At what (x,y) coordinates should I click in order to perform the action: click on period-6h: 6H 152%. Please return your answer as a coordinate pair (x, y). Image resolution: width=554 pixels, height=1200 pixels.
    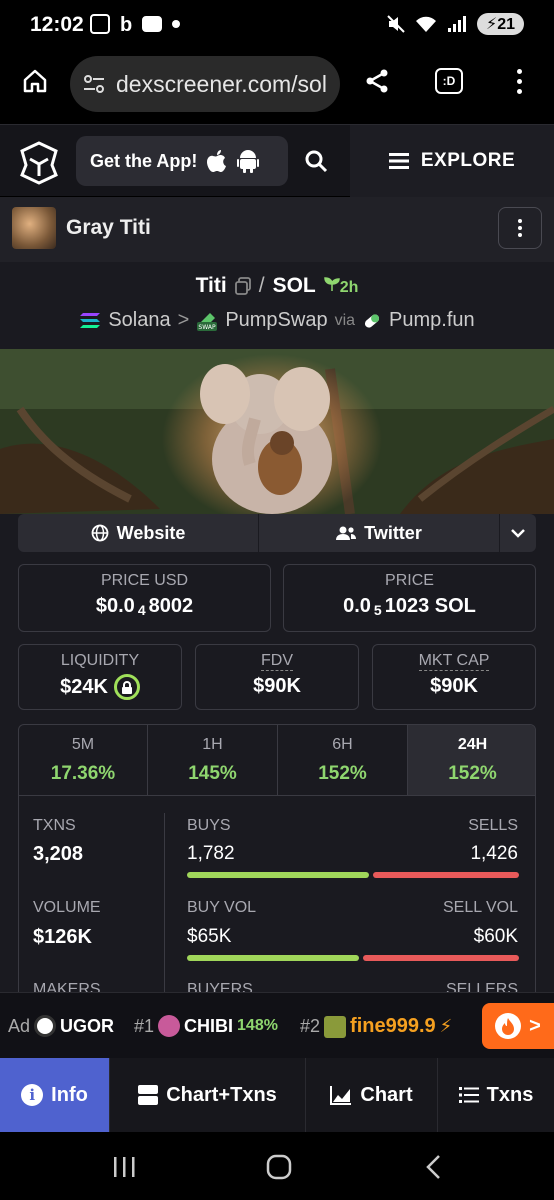
    Looking at the image, I should click on (343, 760).